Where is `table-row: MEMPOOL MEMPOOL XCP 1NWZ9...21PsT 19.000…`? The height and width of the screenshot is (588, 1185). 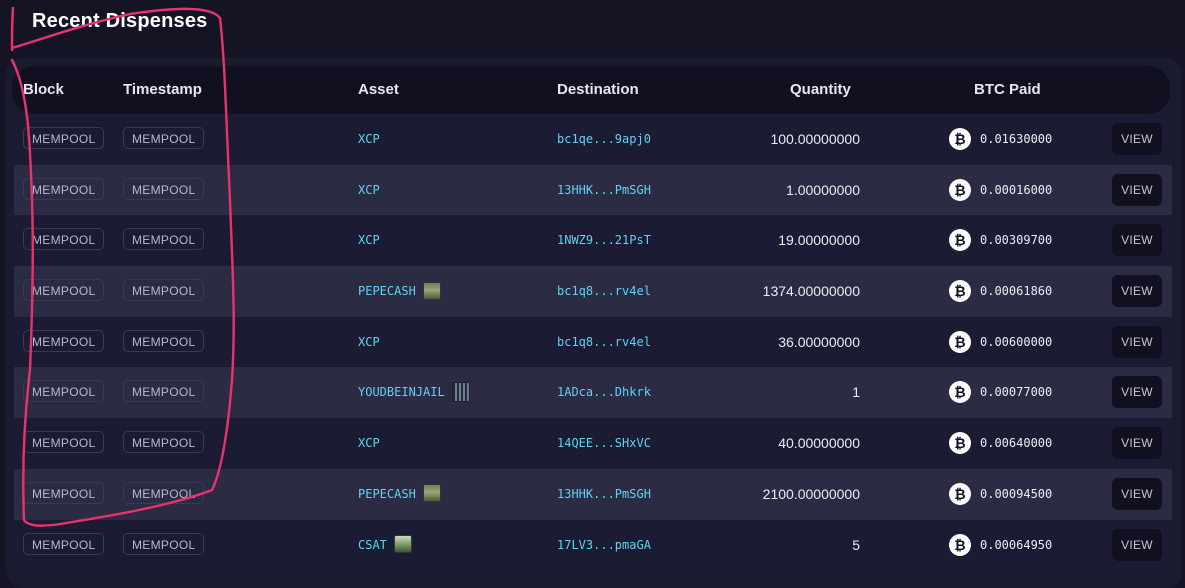
table-row: MEMPOOL MEMPOOL XCP 1NWZ9...21PsT 19.000… is located at coordinates (593, 241).